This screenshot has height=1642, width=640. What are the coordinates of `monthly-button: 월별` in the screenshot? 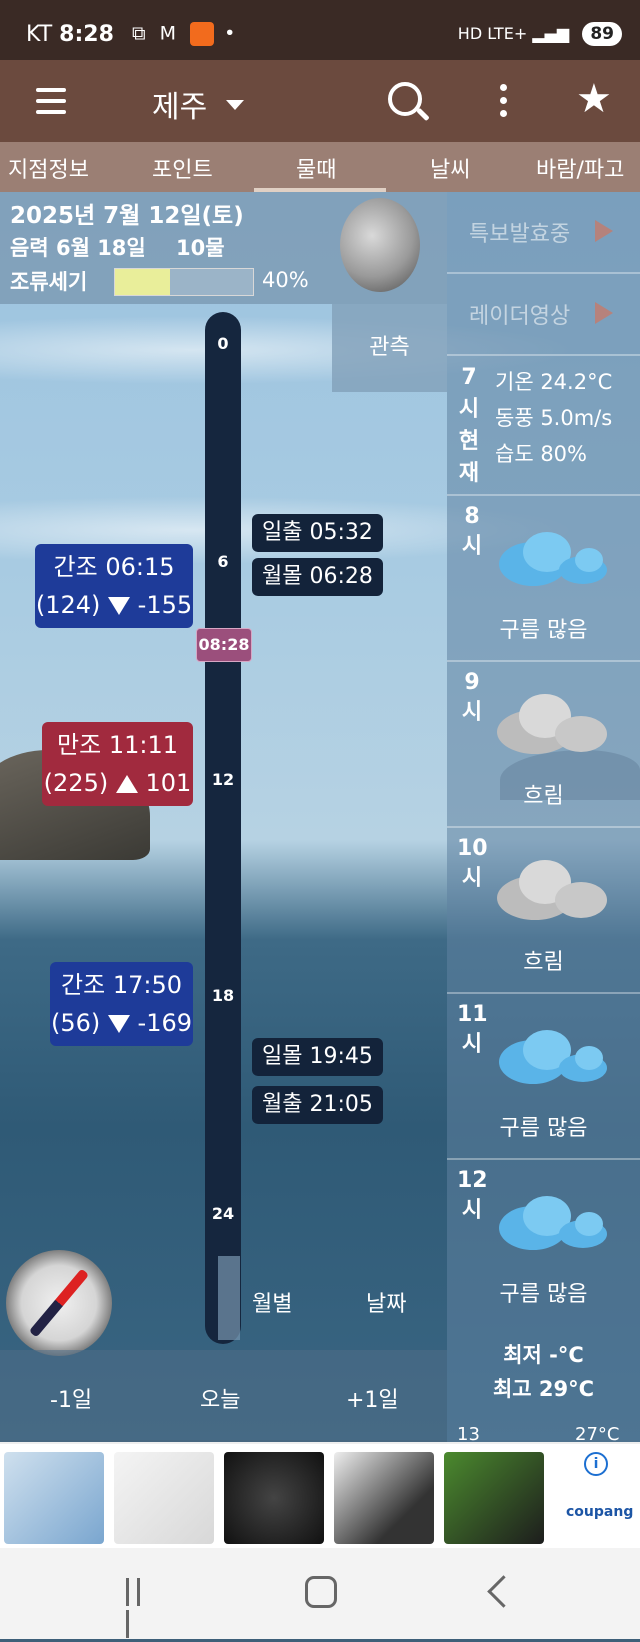 It's located at (272, 1302).